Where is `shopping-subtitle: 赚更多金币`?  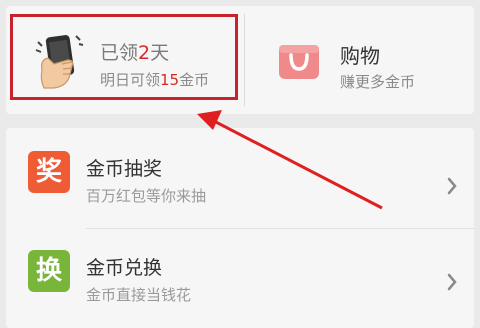
shopping-subtitle: 赚更多金币 is located at coordinates (378, 82).